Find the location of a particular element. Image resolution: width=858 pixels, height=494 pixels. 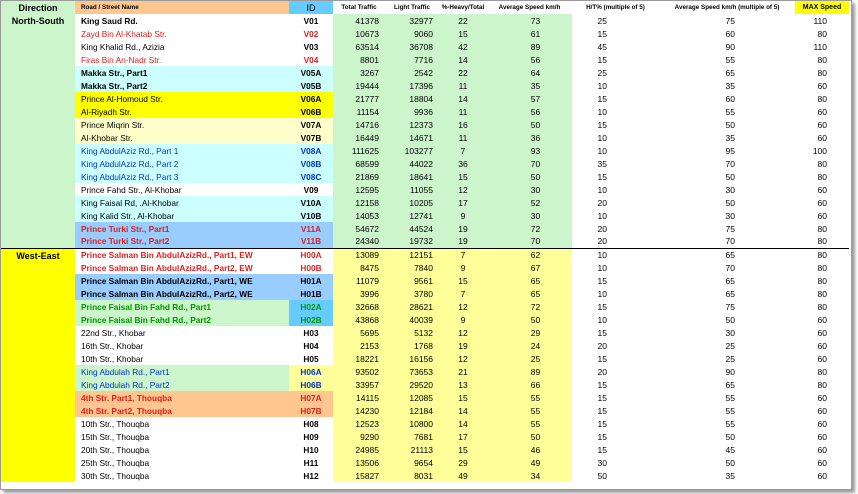

cell-avg5: 75 is located at coordinates (727, 306).